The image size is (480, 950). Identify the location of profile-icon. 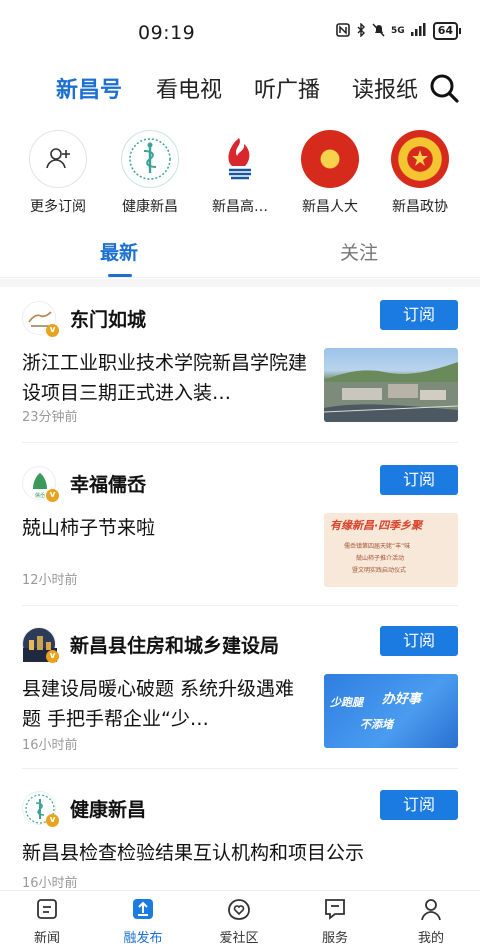
(431, 910).